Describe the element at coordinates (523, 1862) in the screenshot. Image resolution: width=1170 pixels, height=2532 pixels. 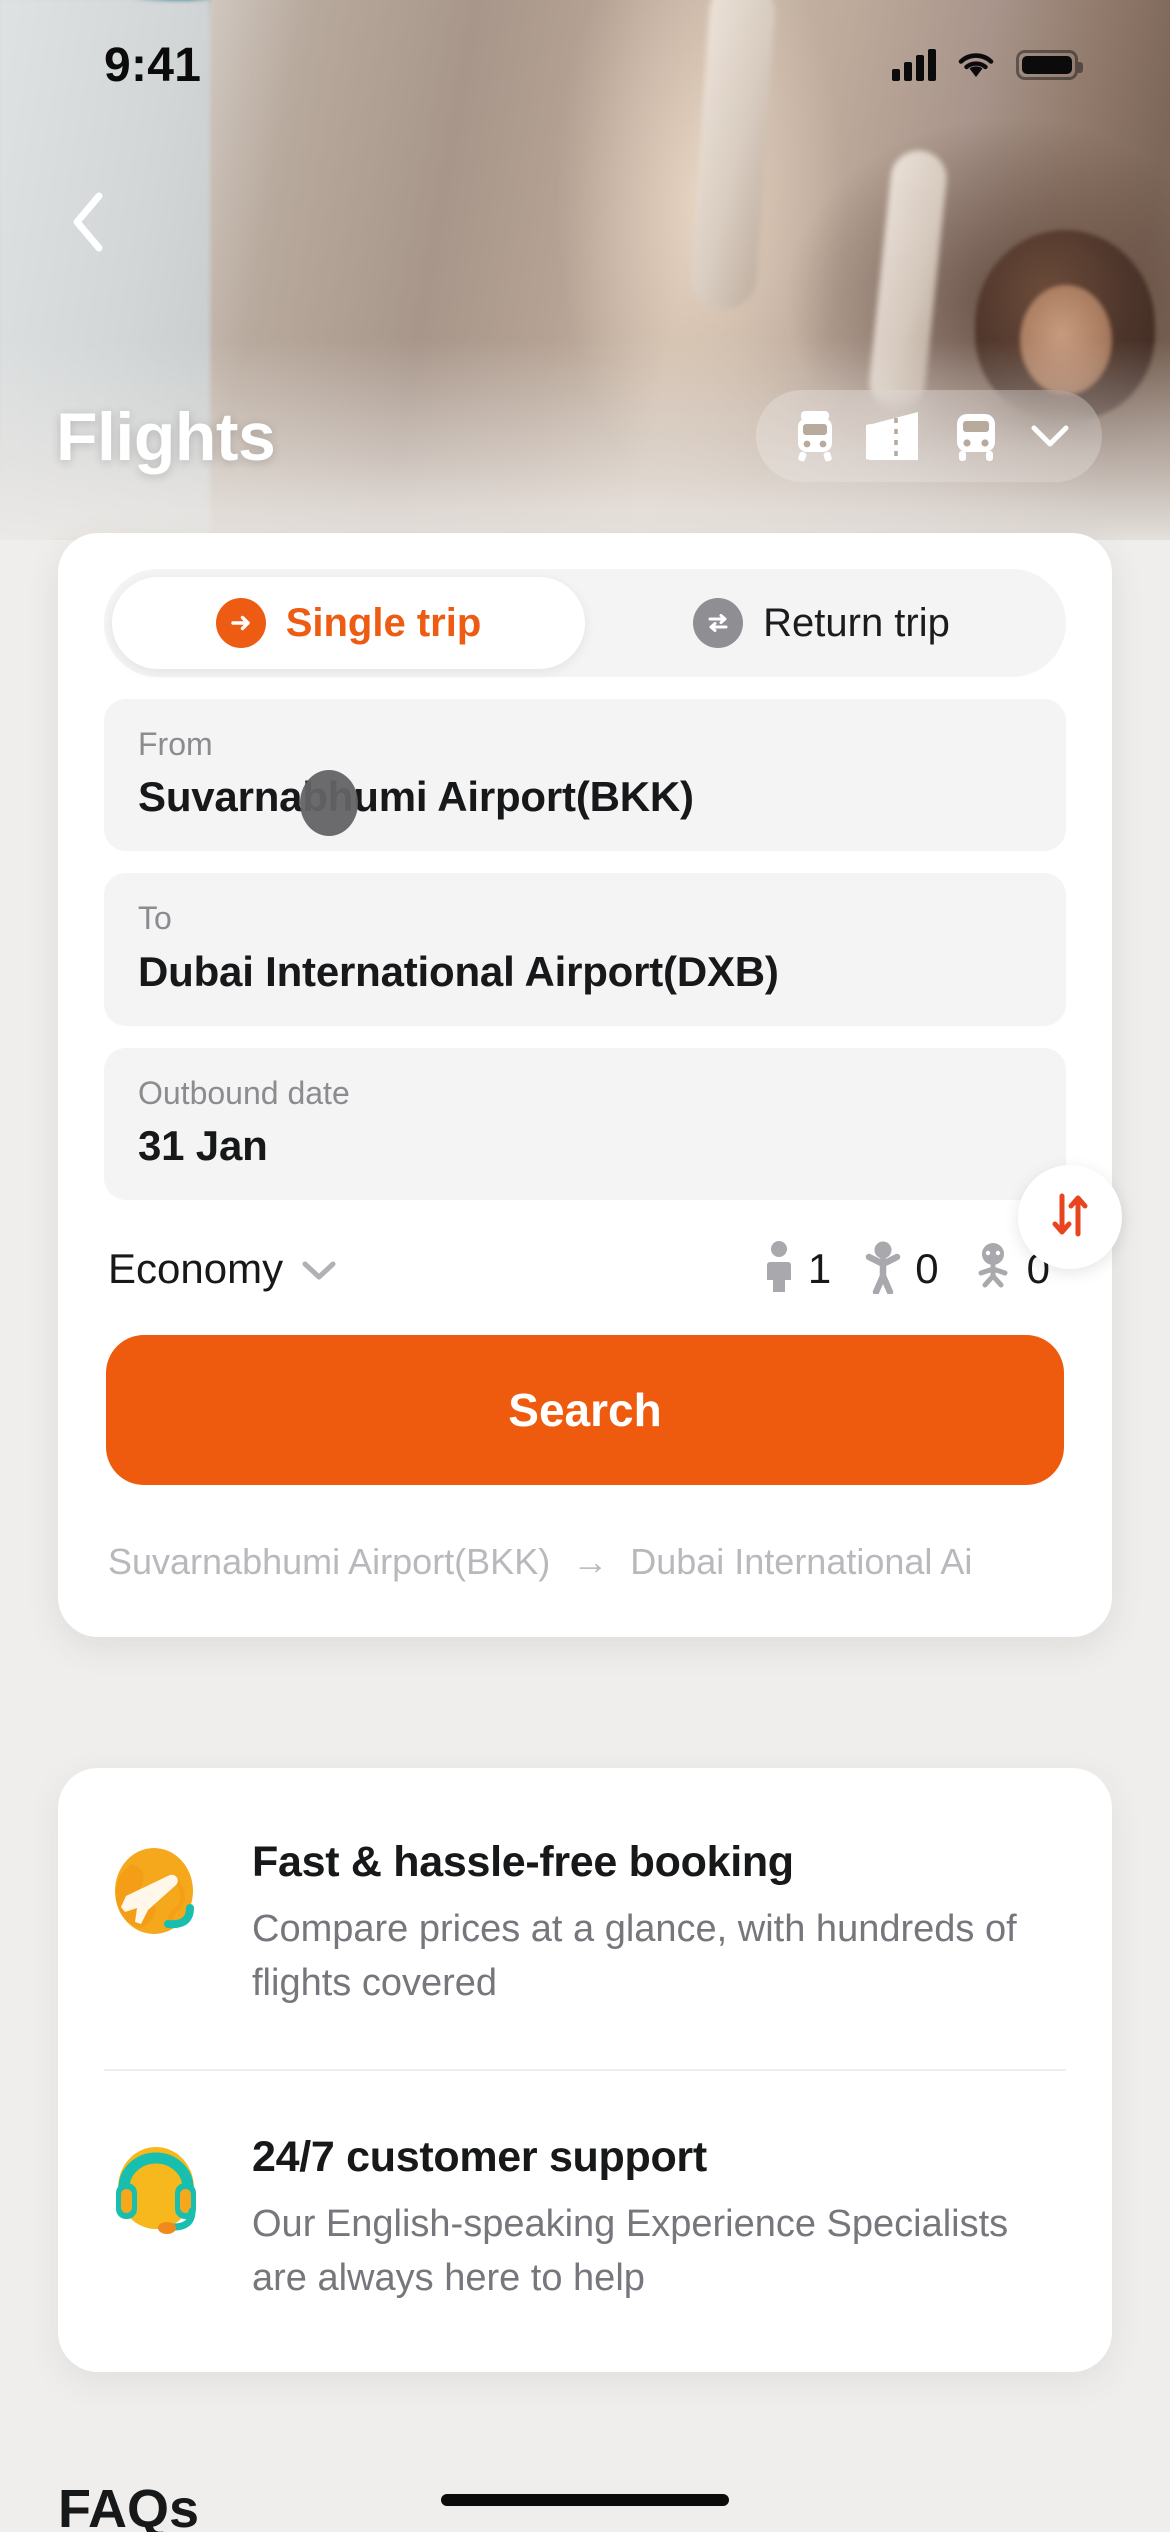
I see `feature-title: Fast & hassle-free booking` at that location.